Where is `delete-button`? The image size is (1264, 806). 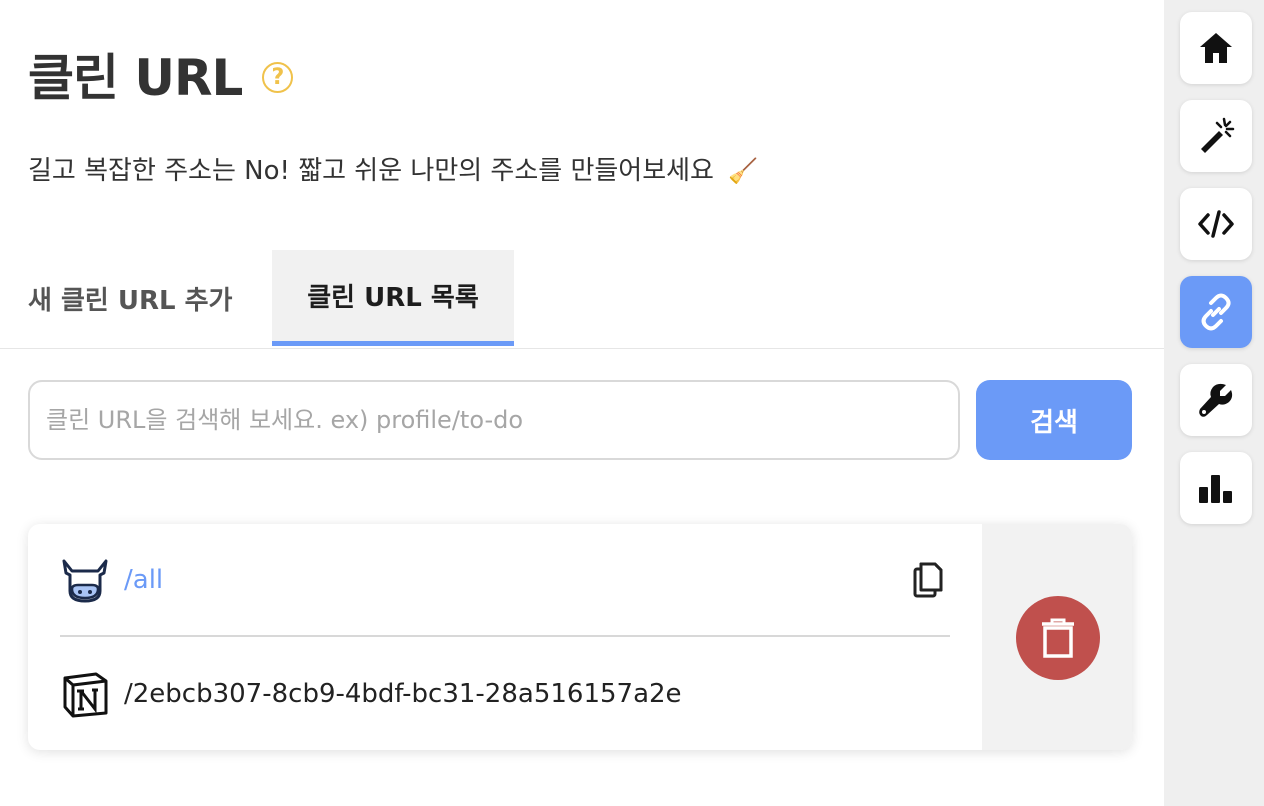
delete-button is located at coordinates (1058, 638).